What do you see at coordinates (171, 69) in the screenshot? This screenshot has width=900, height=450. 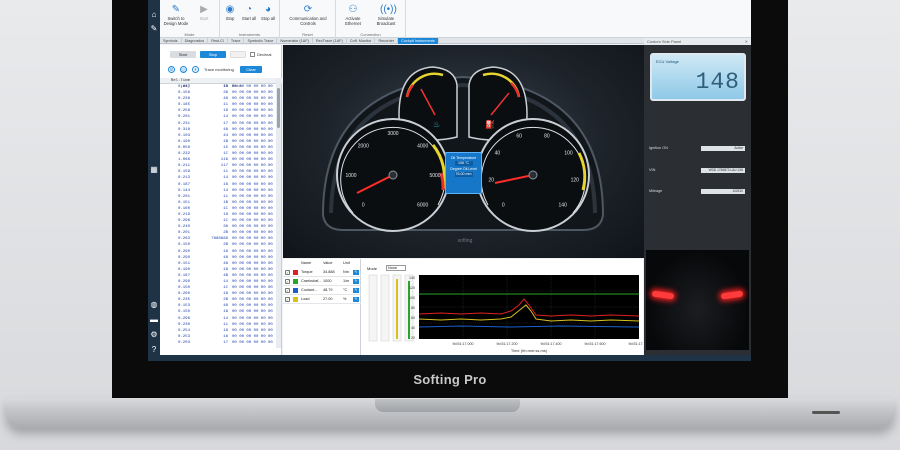 I see `trace-settings-icon: ⚙` at bounding box center [171, 69].